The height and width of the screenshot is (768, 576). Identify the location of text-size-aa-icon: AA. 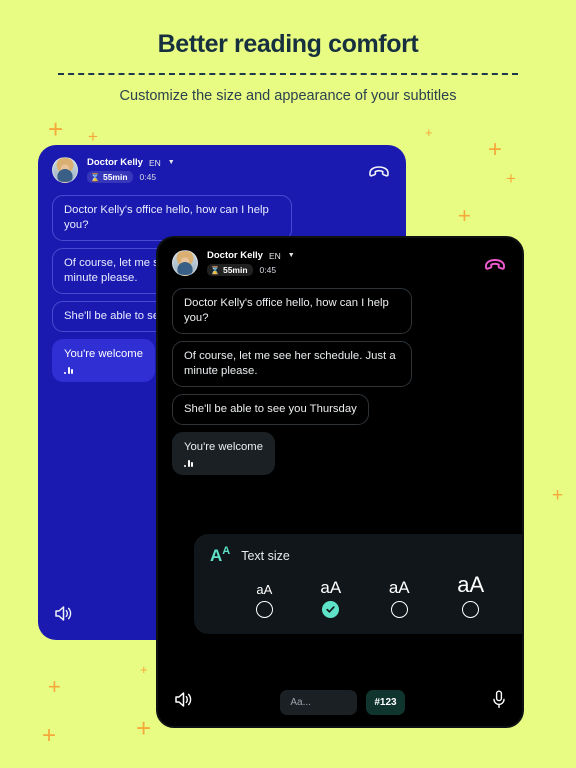
(220, 555).